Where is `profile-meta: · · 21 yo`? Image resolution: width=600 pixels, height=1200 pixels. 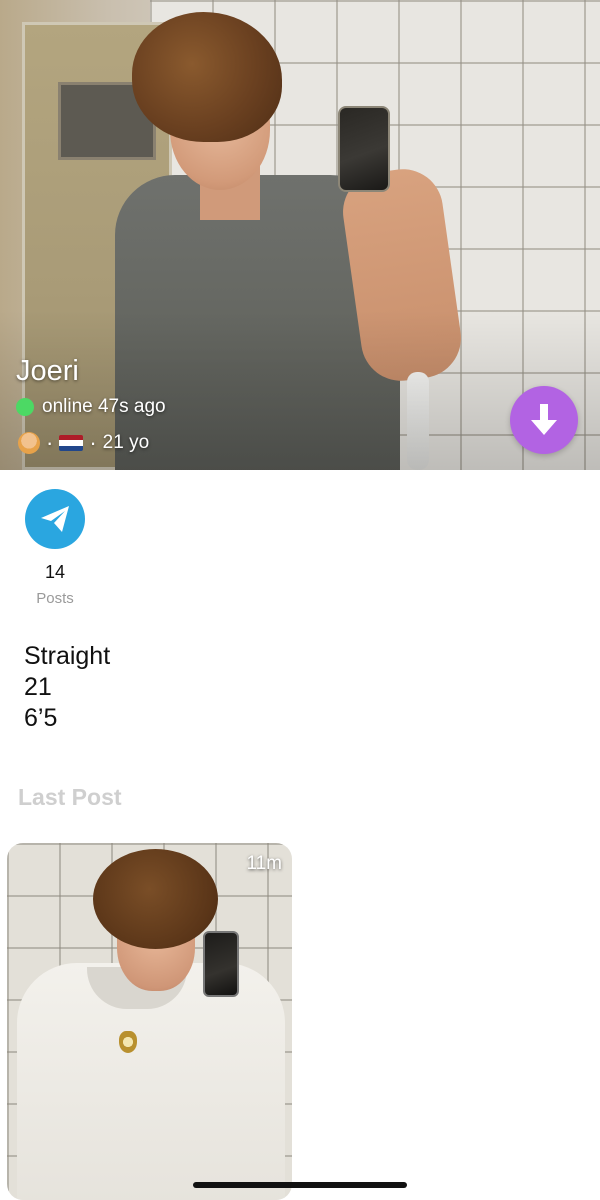 profile-meta: · · 21 yo is located at coordinates (83, 443).